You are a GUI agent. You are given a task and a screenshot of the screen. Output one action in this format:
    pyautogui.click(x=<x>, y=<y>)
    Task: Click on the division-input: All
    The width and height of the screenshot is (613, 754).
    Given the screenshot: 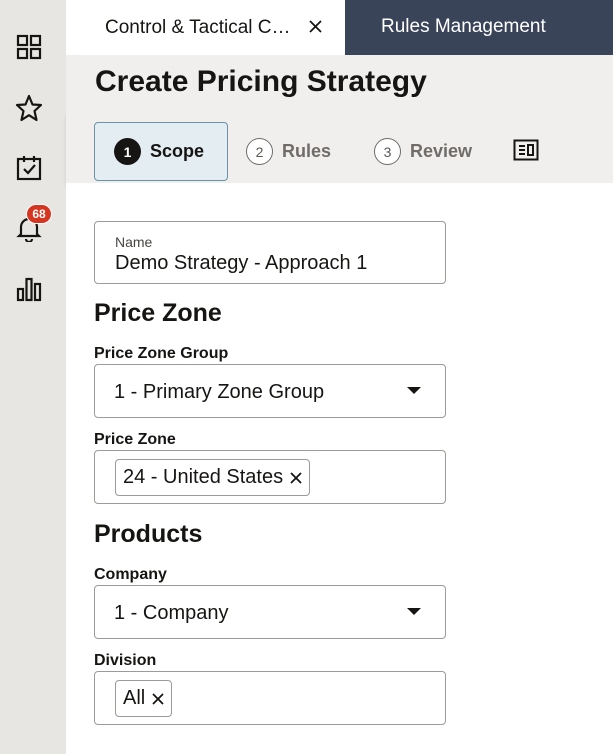 What is the action you would take?
    pyautogui.click(x=270, y=698)
    